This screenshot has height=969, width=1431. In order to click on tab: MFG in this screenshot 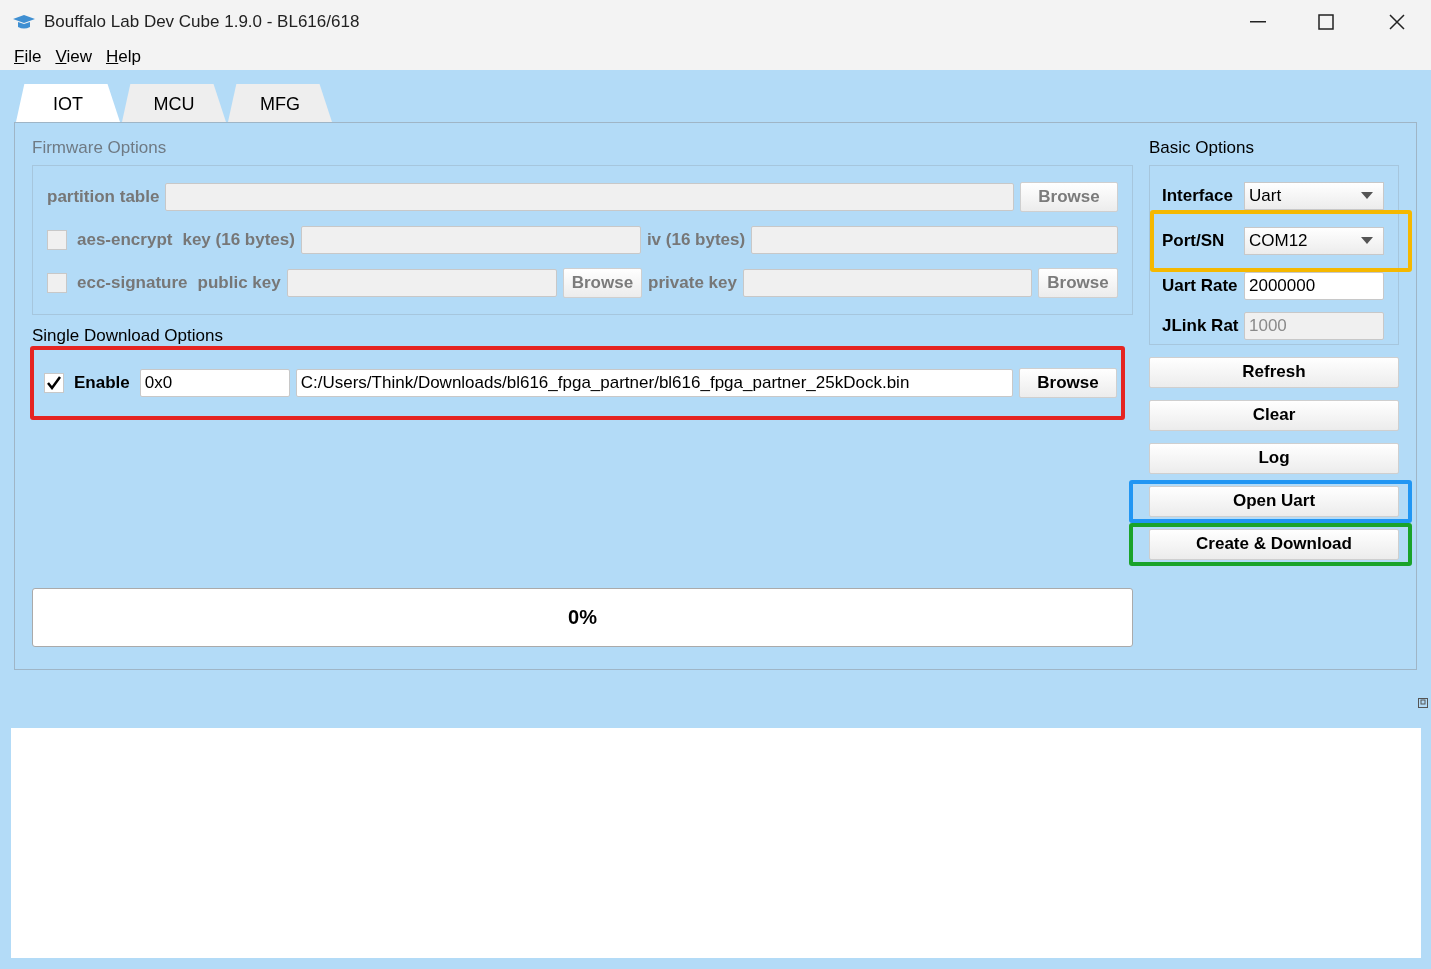, I will do `click(280, 103)`.